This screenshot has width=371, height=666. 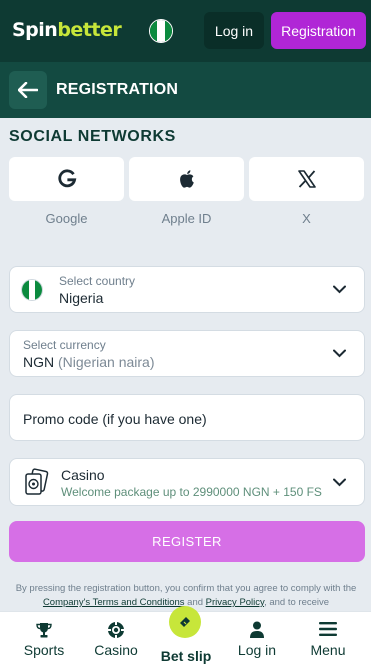 I want to click on nav-menu: Menu, so click(x=328, y=639).